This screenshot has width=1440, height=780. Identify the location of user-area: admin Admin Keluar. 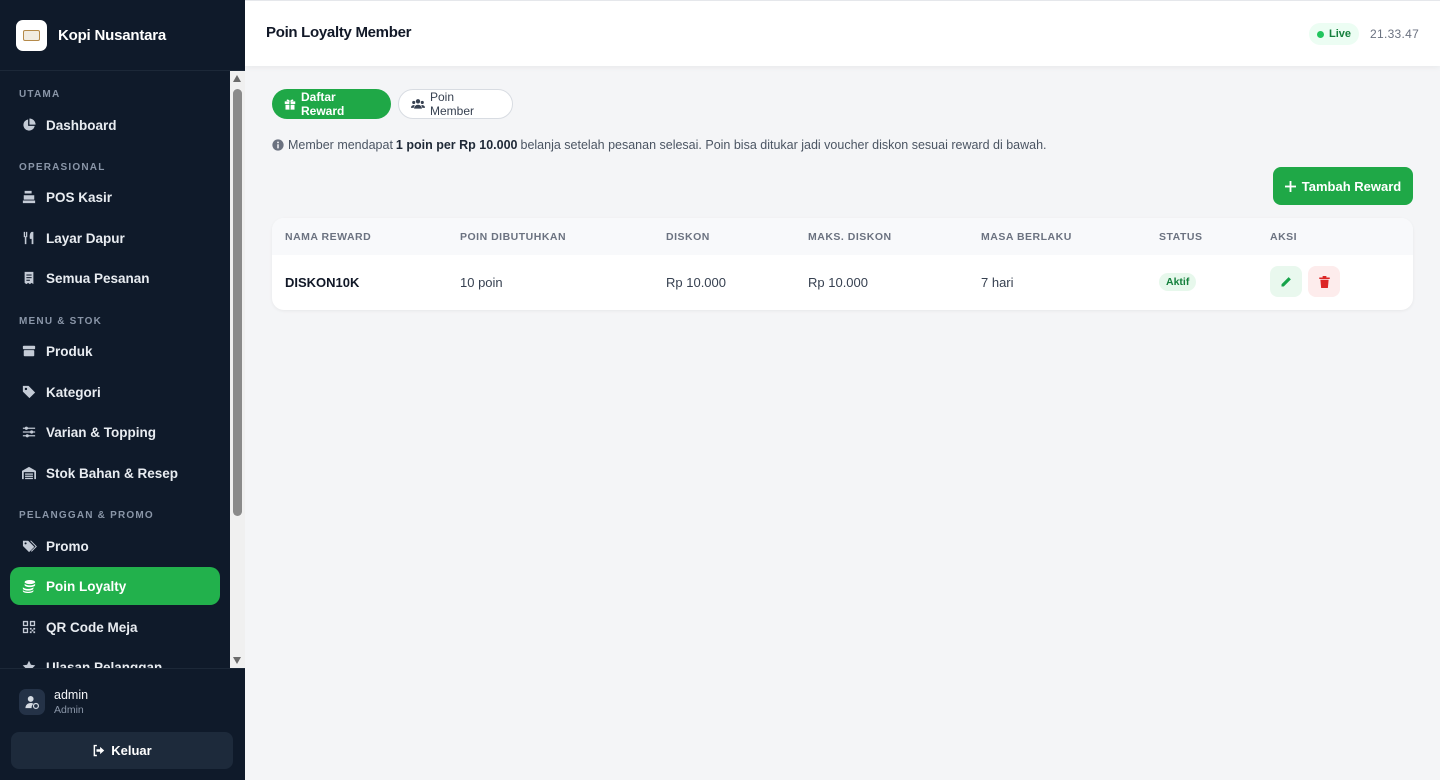
(122, 724).